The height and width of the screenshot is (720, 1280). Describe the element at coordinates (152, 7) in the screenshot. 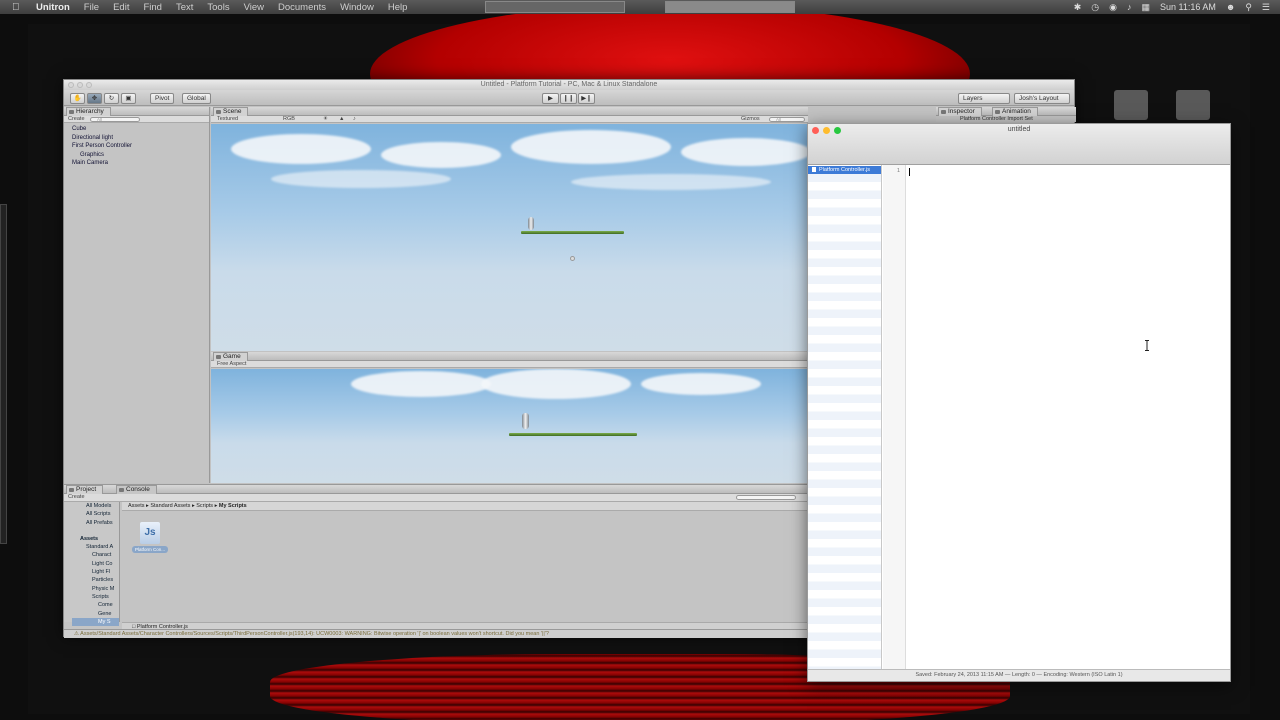

I see `menu-find: Find` at that location.